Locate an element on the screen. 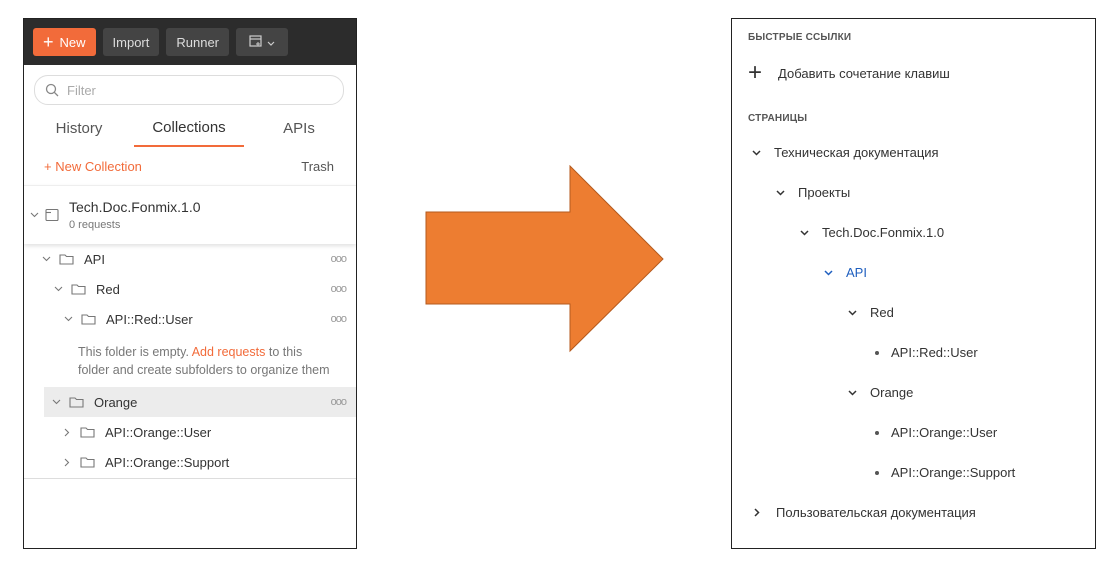 This screenshot has width=1116, height=573. tab-apis: APIs is located at coordinates (299, 128).